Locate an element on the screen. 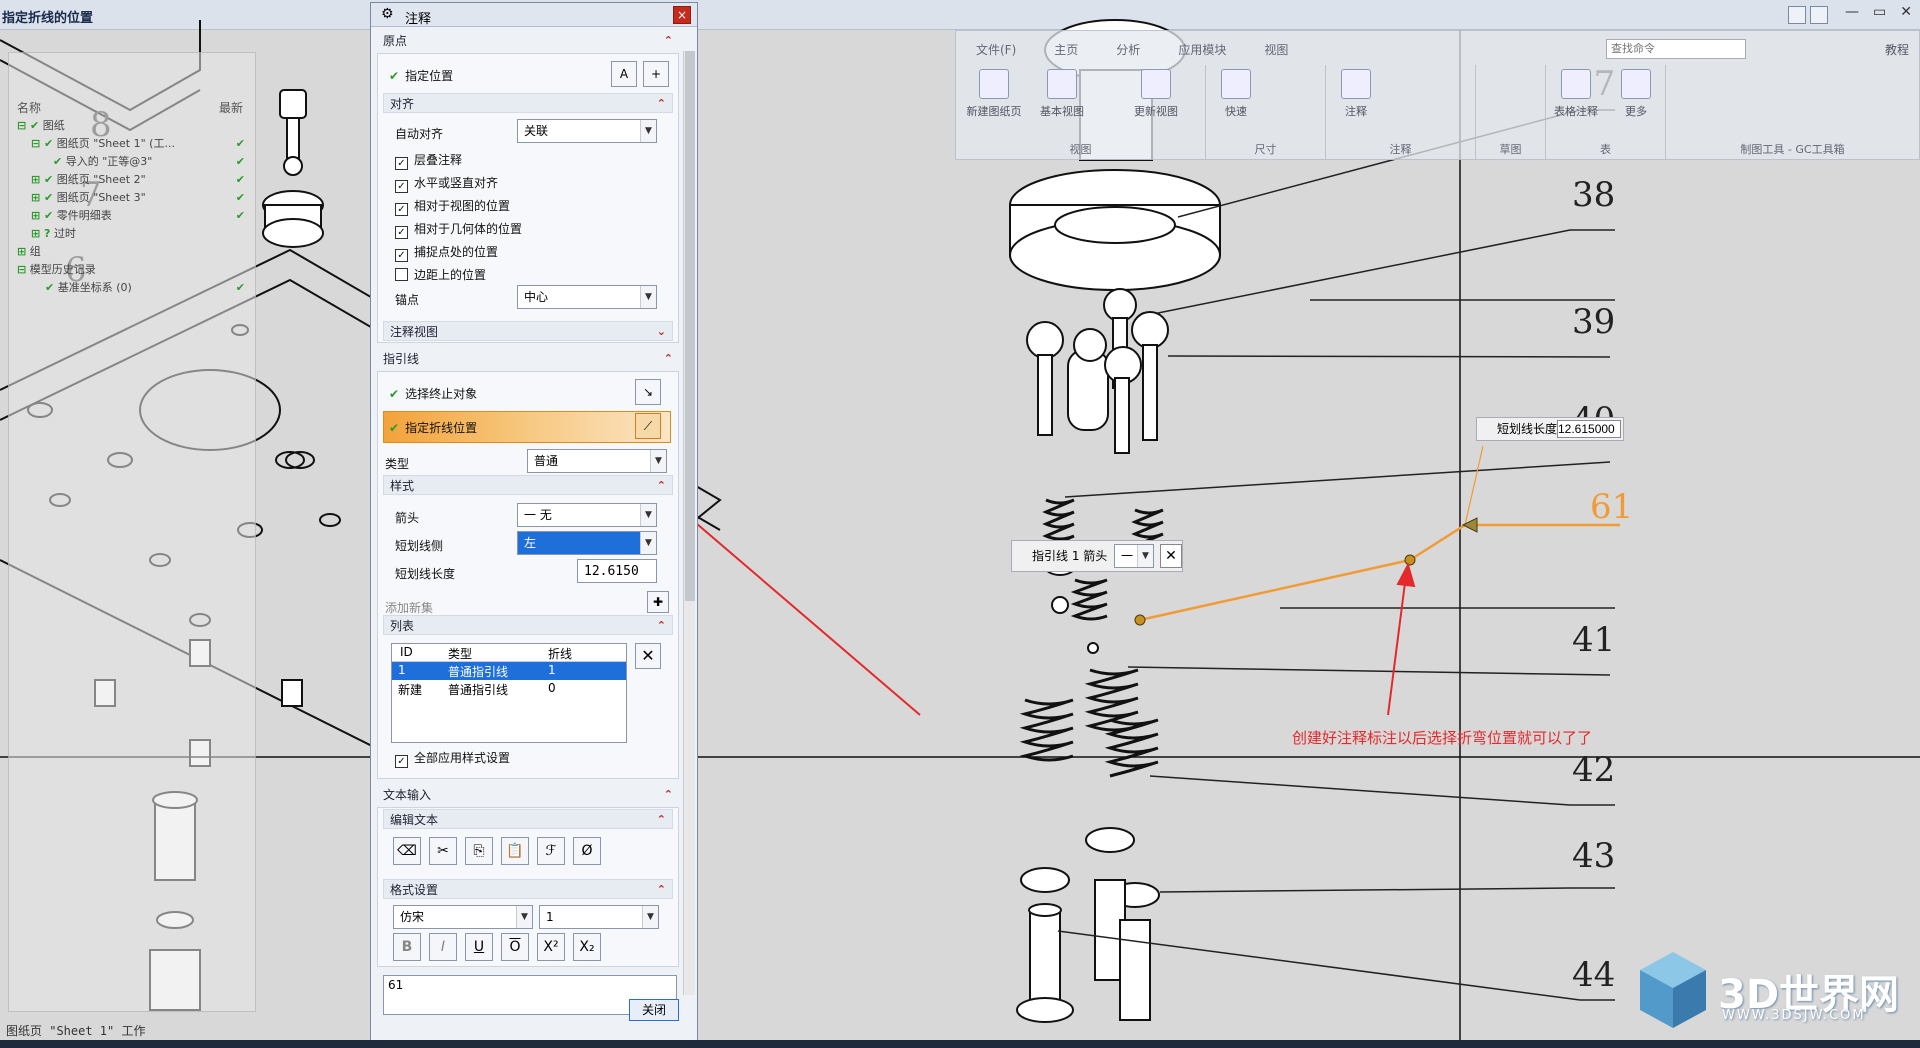  balloon-44: 44 is located at coordinates (1593, 975).